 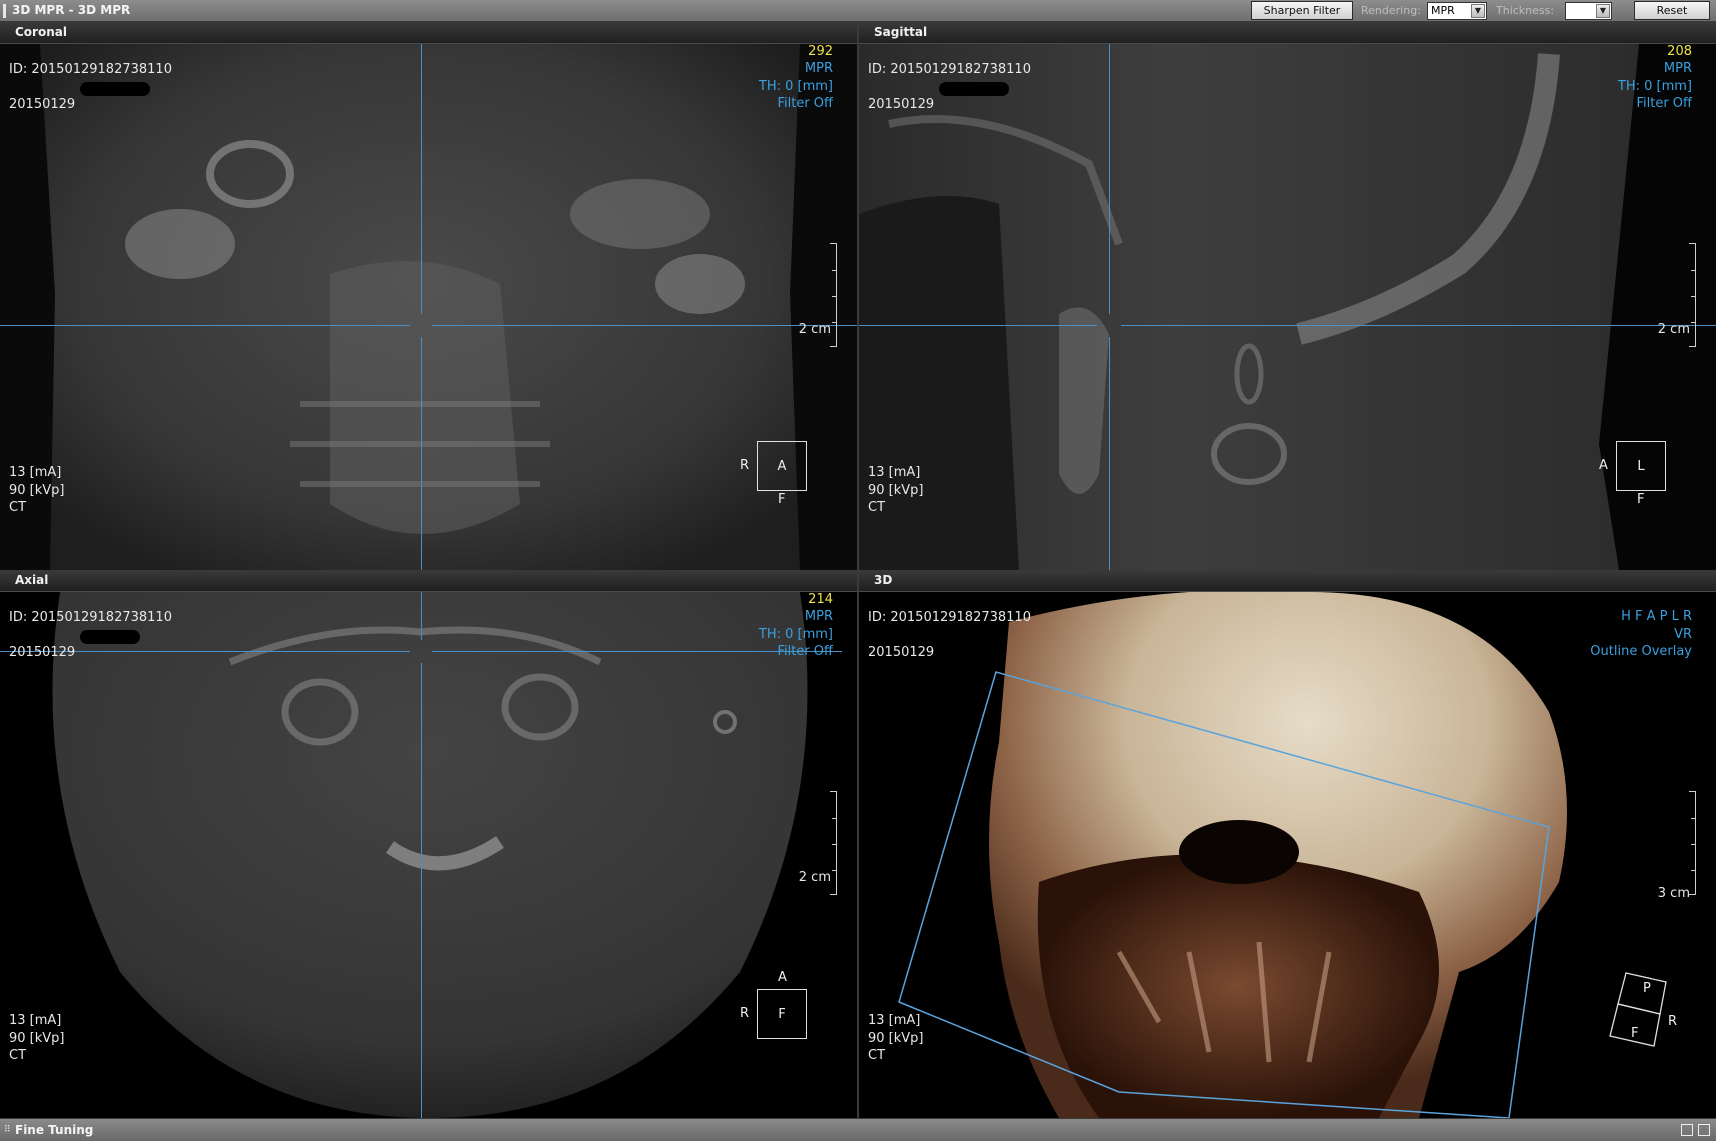 I want to click on scale-label: 3 cm, so click(x=1673, y=893).